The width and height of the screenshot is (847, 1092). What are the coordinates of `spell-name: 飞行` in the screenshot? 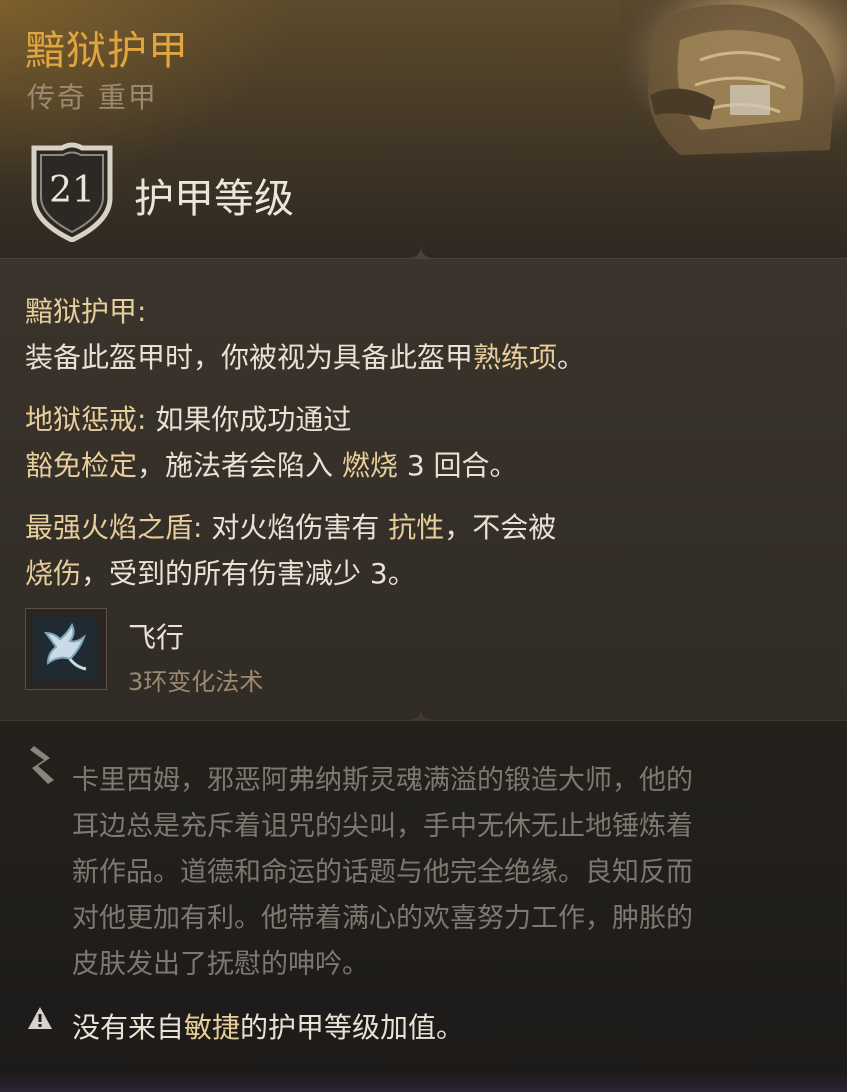 It's located at (156, 636).